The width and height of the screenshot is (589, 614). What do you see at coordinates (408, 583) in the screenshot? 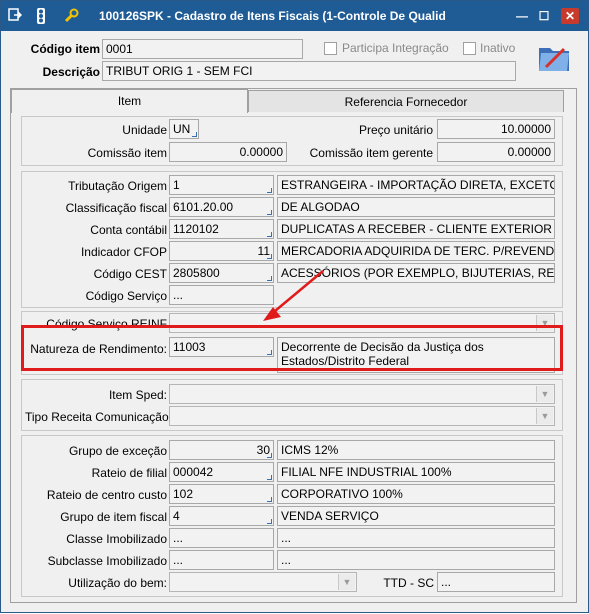
I see `ttd-sc-label: TTD - SC` at bounding box center [408, 583].